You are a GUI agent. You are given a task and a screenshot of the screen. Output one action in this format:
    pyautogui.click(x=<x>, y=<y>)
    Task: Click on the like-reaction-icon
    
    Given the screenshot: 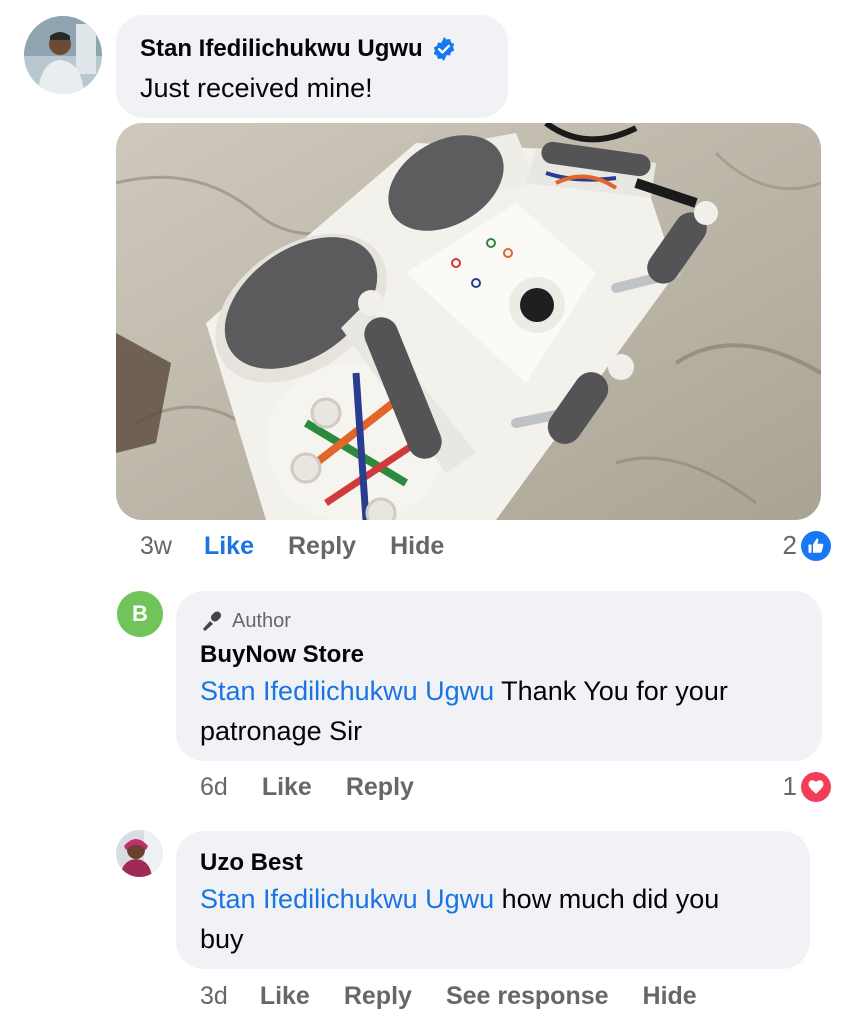 What is the action you would take?
    pyautogui.click(x=816, y=545)
    